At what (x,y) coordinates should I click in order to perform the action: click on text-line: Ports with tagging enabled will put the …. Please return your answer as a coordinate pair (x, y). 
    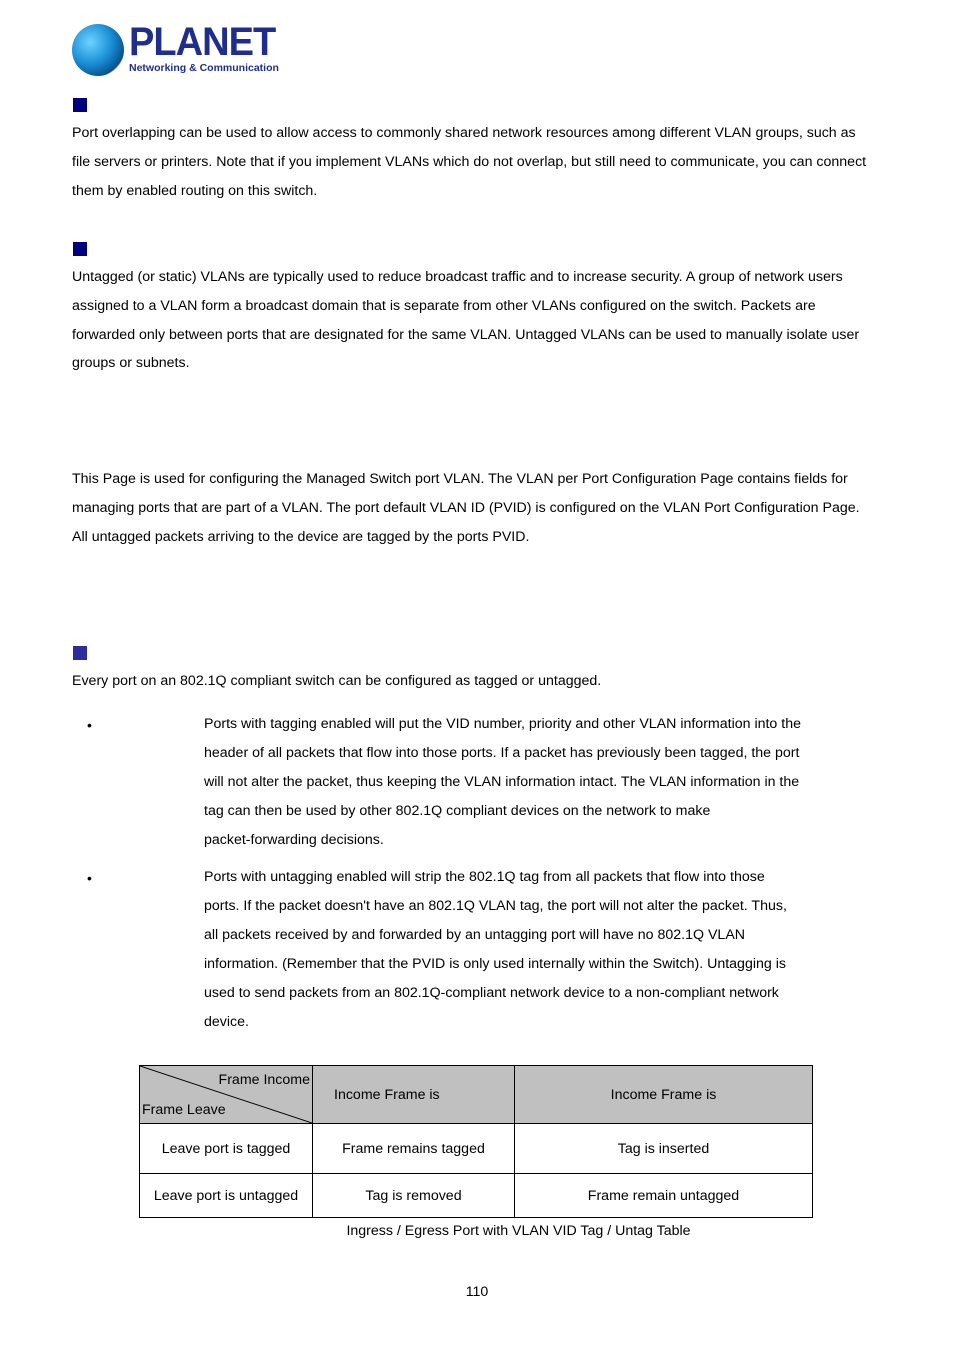
    Looking at the image, I should click on (502, 724).